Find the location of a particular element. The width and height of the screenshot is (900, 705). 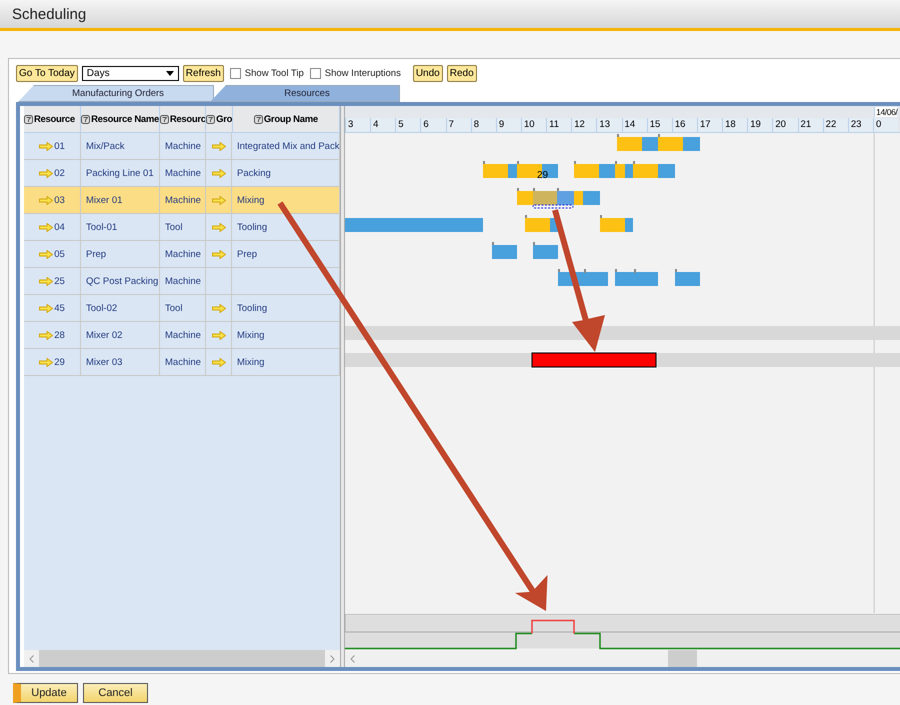

splitter is located at coordinates (342, 386).